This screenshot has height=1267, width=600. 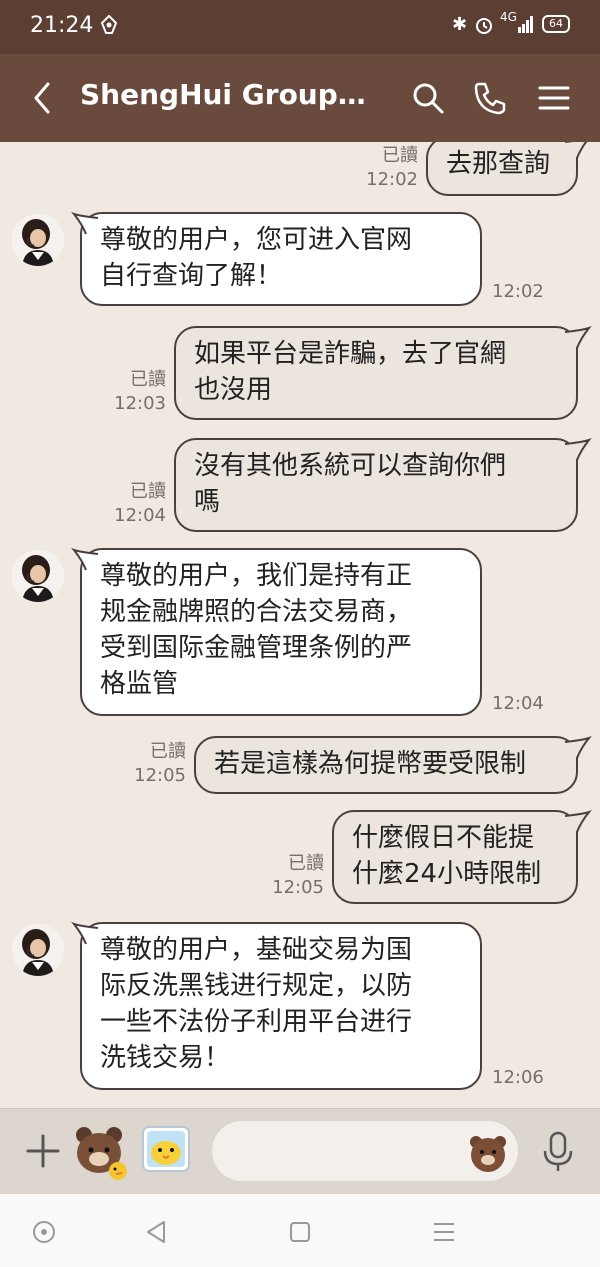 I want to click on bluetooth-icon: ✱, so click(x=460, y=24).